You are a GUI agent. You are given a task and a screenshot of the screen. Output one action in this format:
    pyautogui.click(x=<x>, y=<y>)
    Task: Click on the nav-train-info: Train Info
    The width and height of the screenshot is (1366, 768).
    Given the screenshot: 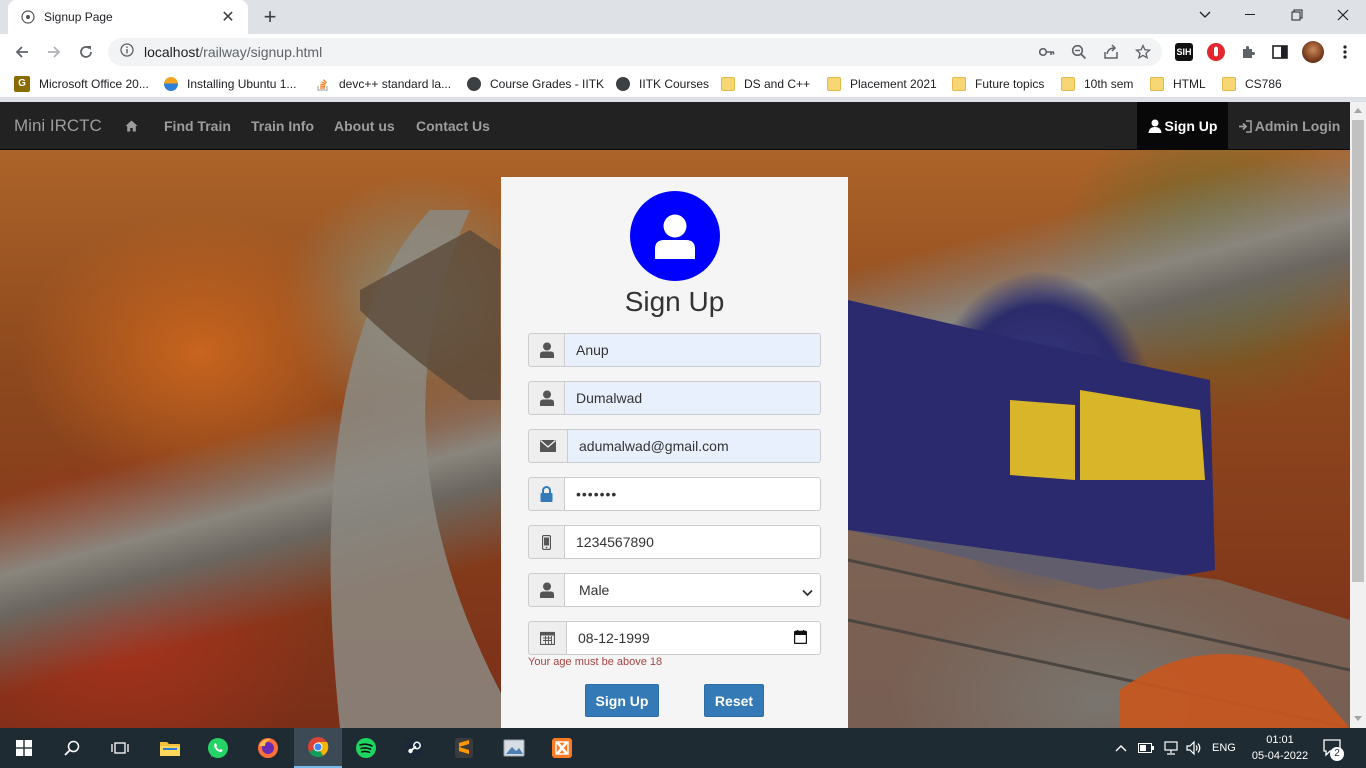 What is the action you would take?
    pyautogui.click(x=282, y=126)
    